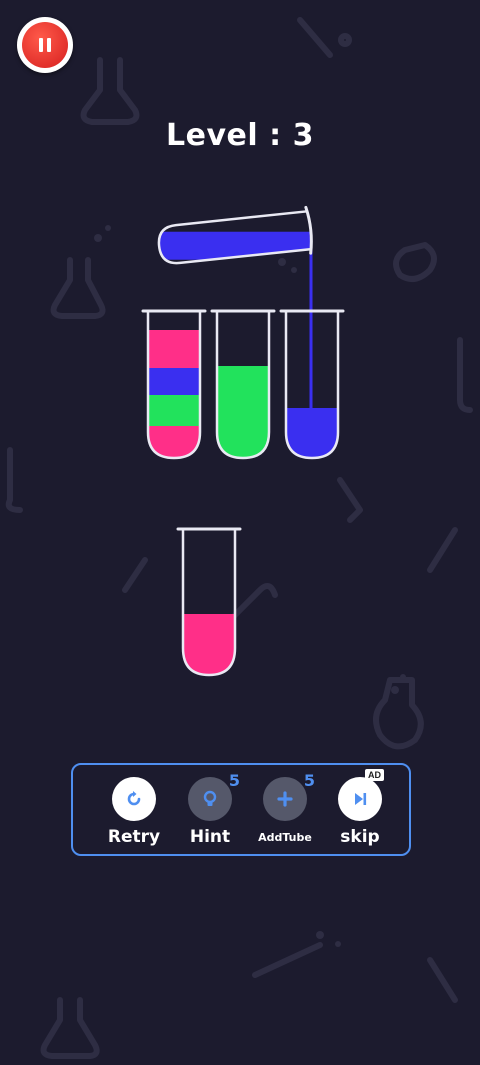  Describe the element at coordinates (174, 349) in the screenshot. I see `tube-1-layer-pink` at that location.